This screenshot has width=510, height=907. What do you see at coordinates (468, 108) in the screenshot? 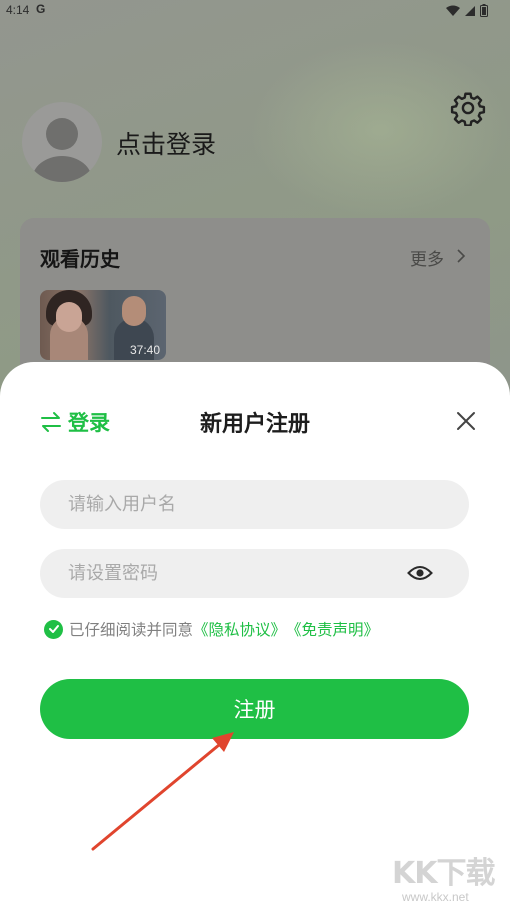
I see `gear-icon` at bounding box center [468, 108].